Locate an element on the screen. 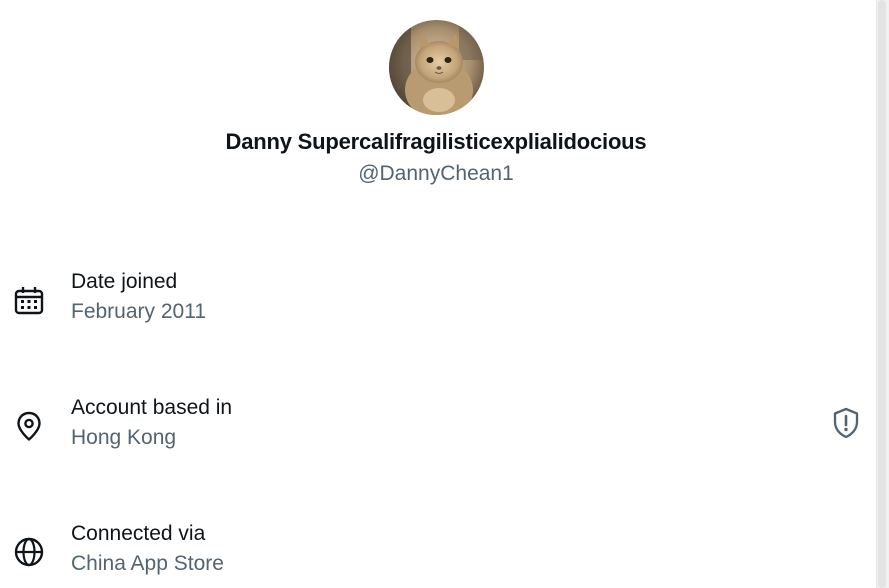 The height and width of the screenshot is (588, 889). cat-avatar-image is located at coordinates (436, 67).